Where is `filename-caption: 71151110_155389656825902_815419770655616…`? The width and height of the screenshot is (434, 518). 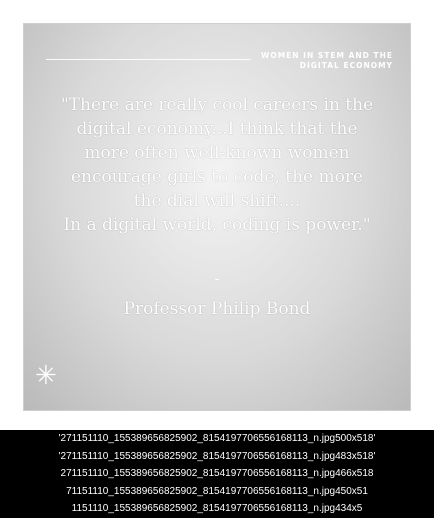
filename-caption: 71151110_155389656825902_815419770655616… is located at coordinates (217, 491).